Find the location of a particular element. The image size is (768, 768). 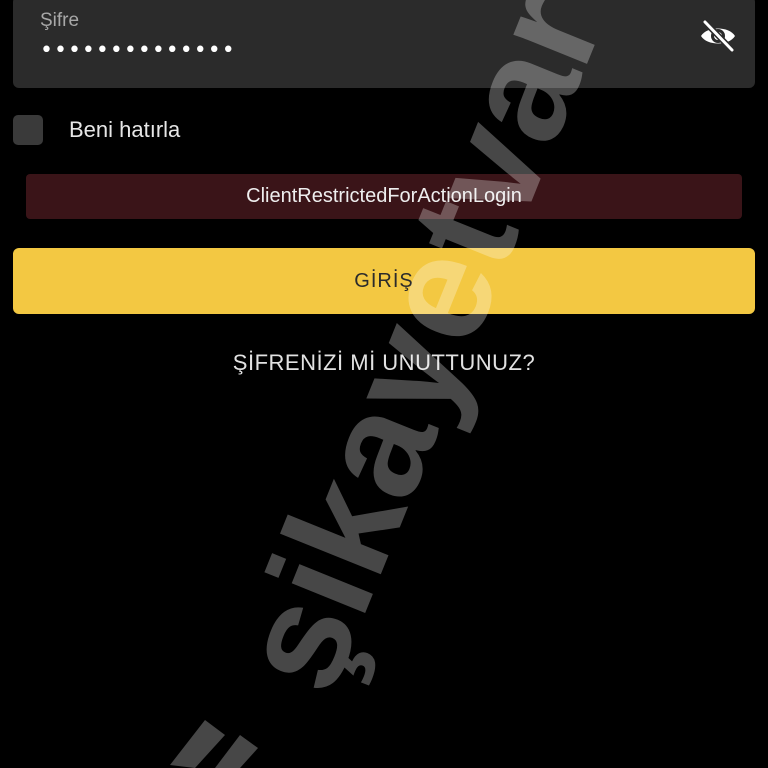

forgot-password-link: ŞİFRENİZİ Mİ UNUTTUNUZ? is located at coordinates (384, 363).